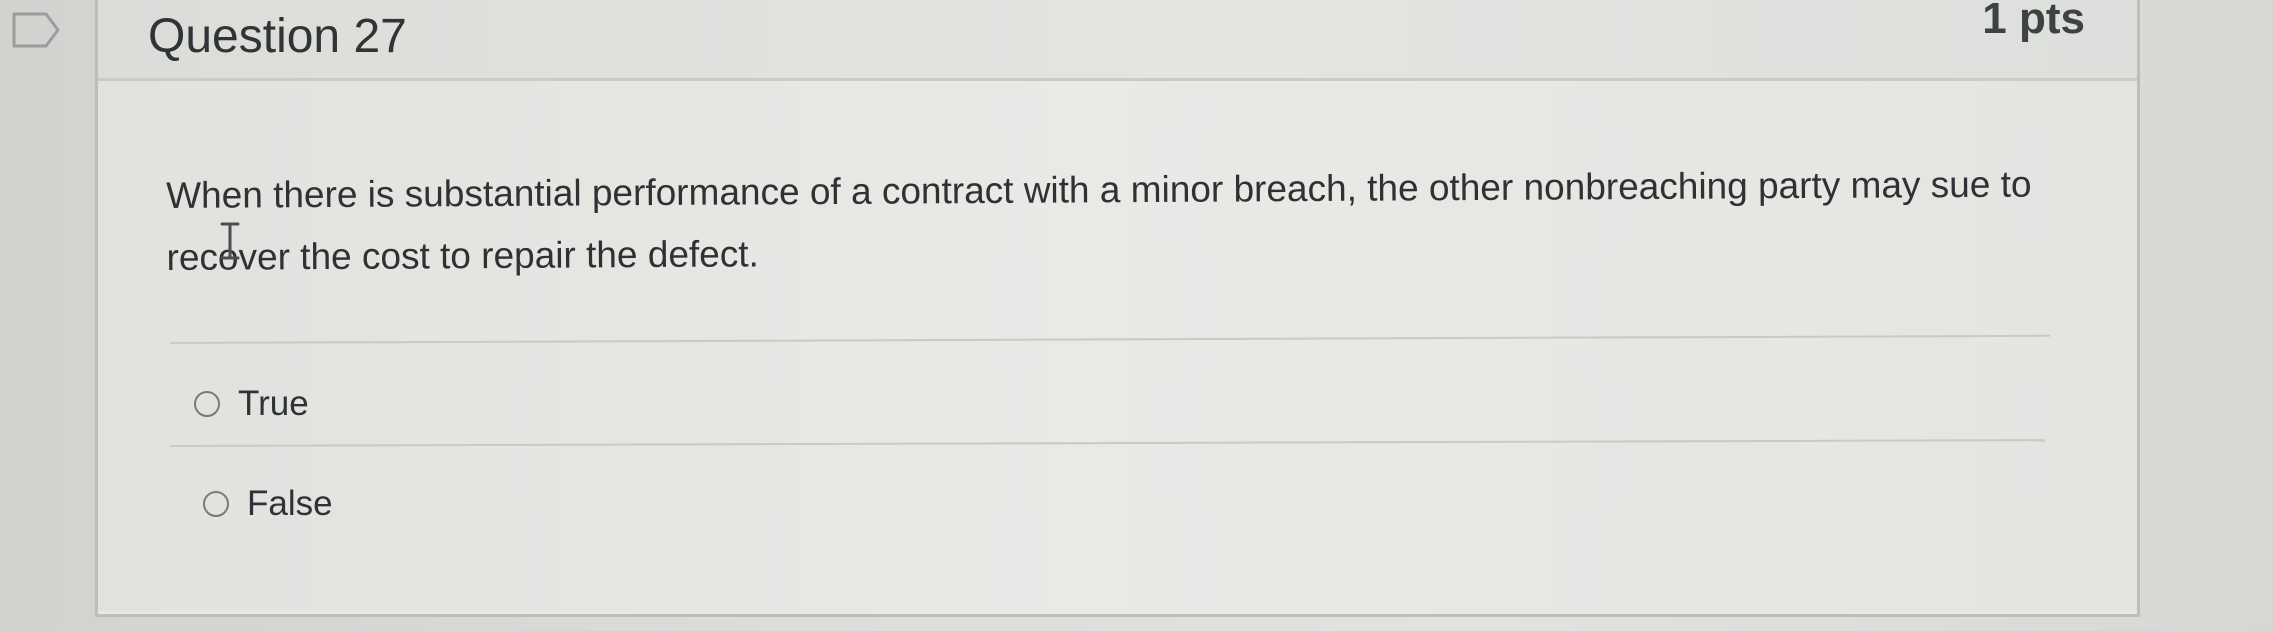 Image resolution: width=2273 pixels, height=631 pixels. What do you see at coordinates (273, 403) in the screenshot?
I see `true-answer-label: True` at bounding box center [273, 403].